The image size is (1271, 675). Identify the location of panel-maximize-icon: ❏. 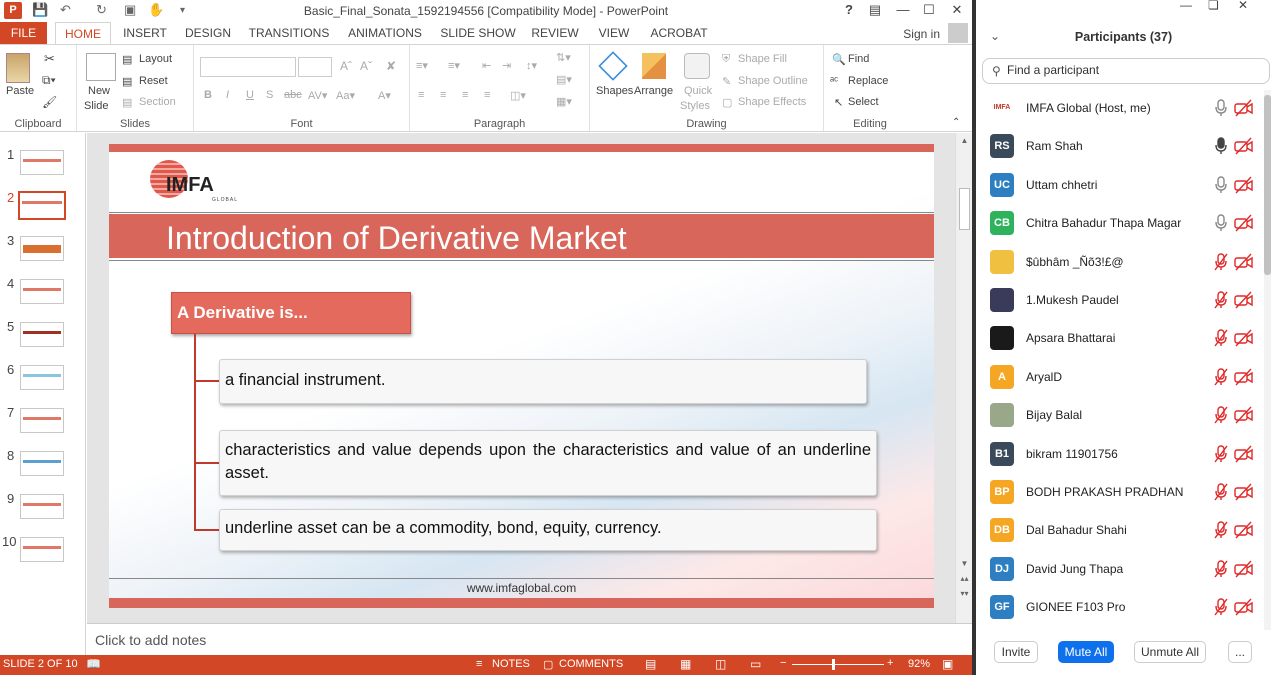
(1213, 6).